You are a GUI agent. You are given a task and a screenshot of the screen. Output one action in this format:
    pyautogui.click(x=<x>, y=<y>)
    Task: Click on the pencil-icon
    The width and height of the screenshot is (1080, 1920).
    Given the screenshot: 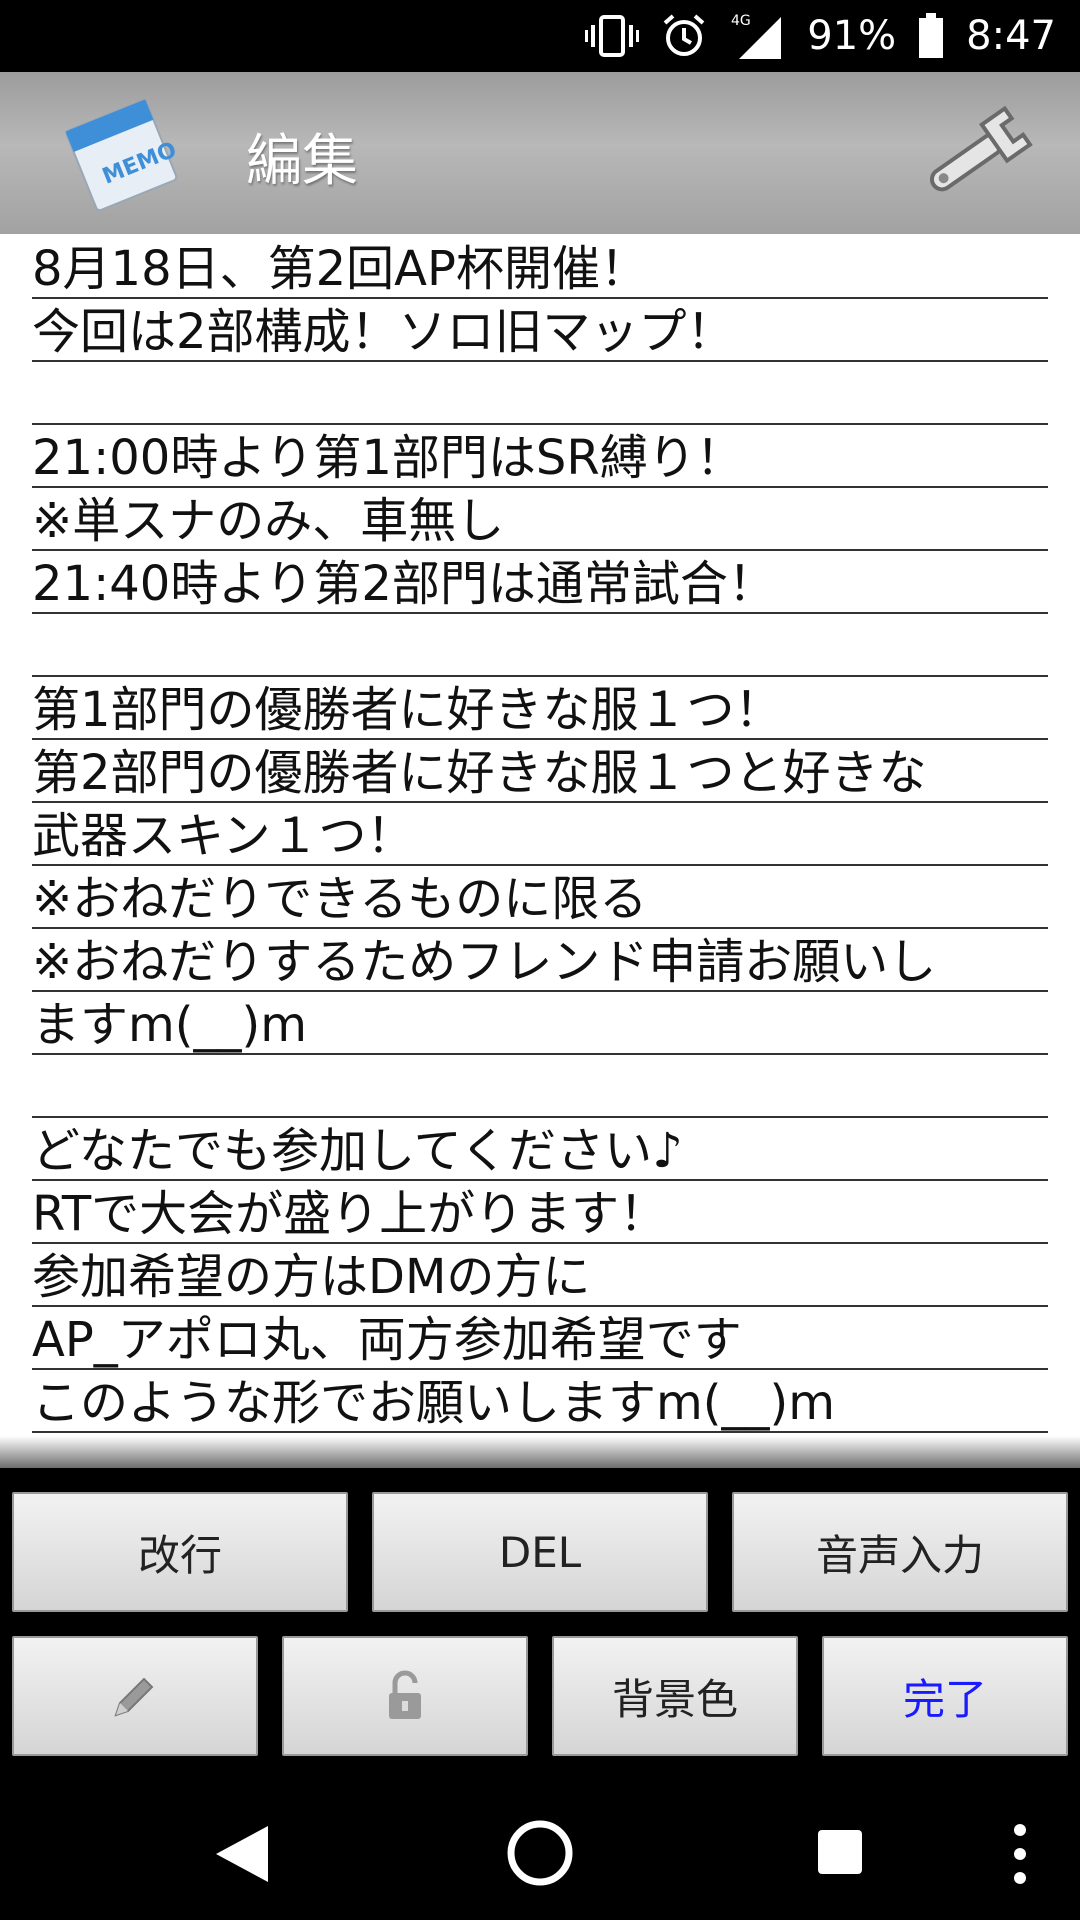 What is the action you would take?
    pyautogui.click(x=134, y=1697)
    